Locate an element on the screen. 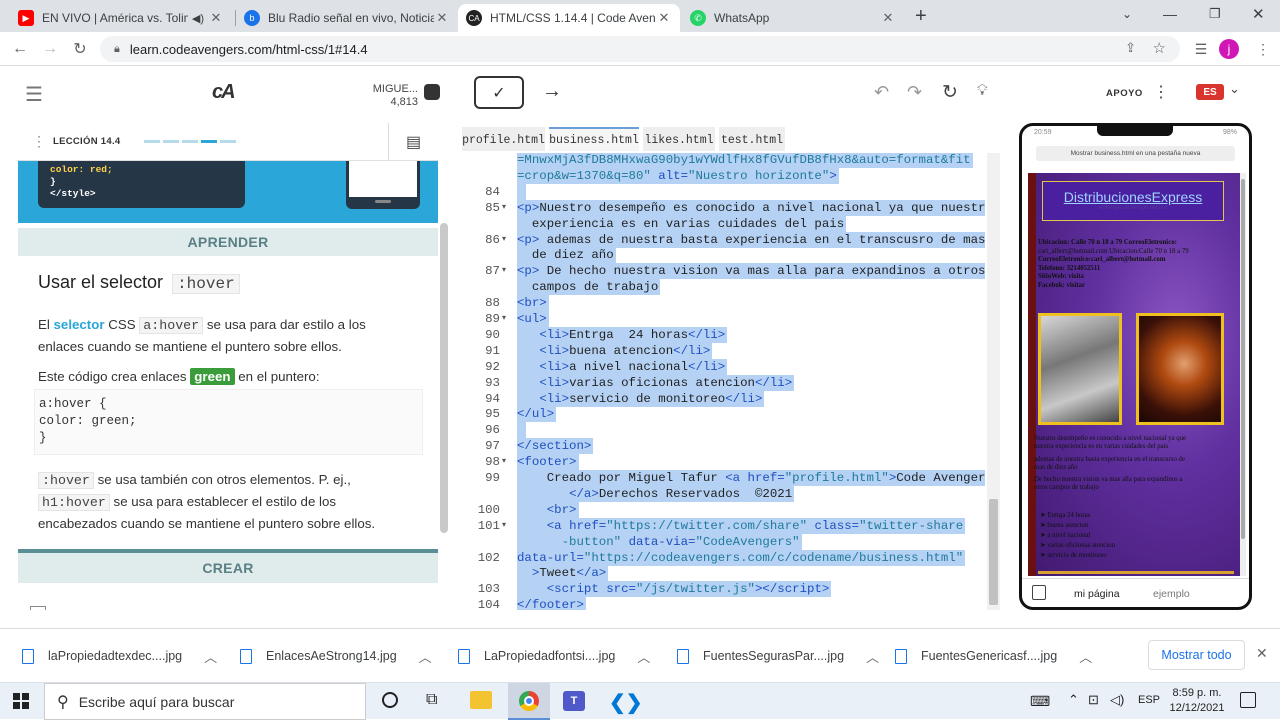  teams-icon: T is located at coordinates (574, 701).